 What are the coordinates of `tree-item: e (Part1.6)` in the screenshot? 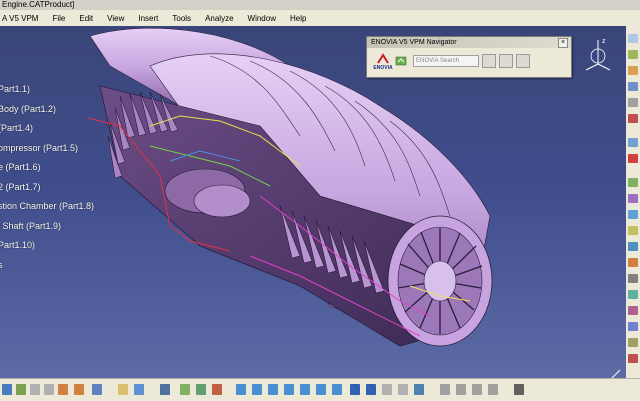 It's located at (20, 167).